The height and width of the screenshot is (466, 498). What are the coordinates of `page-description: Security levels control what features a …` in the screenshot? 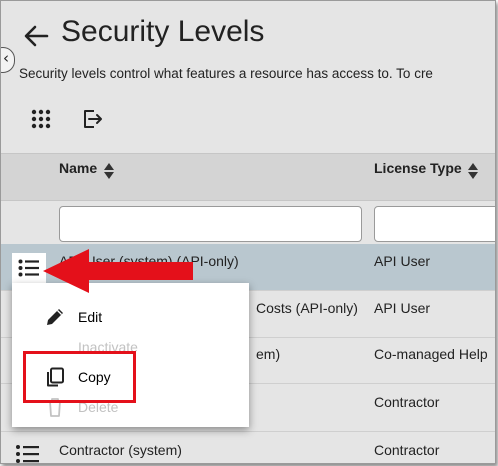 It's located at (226, 73).